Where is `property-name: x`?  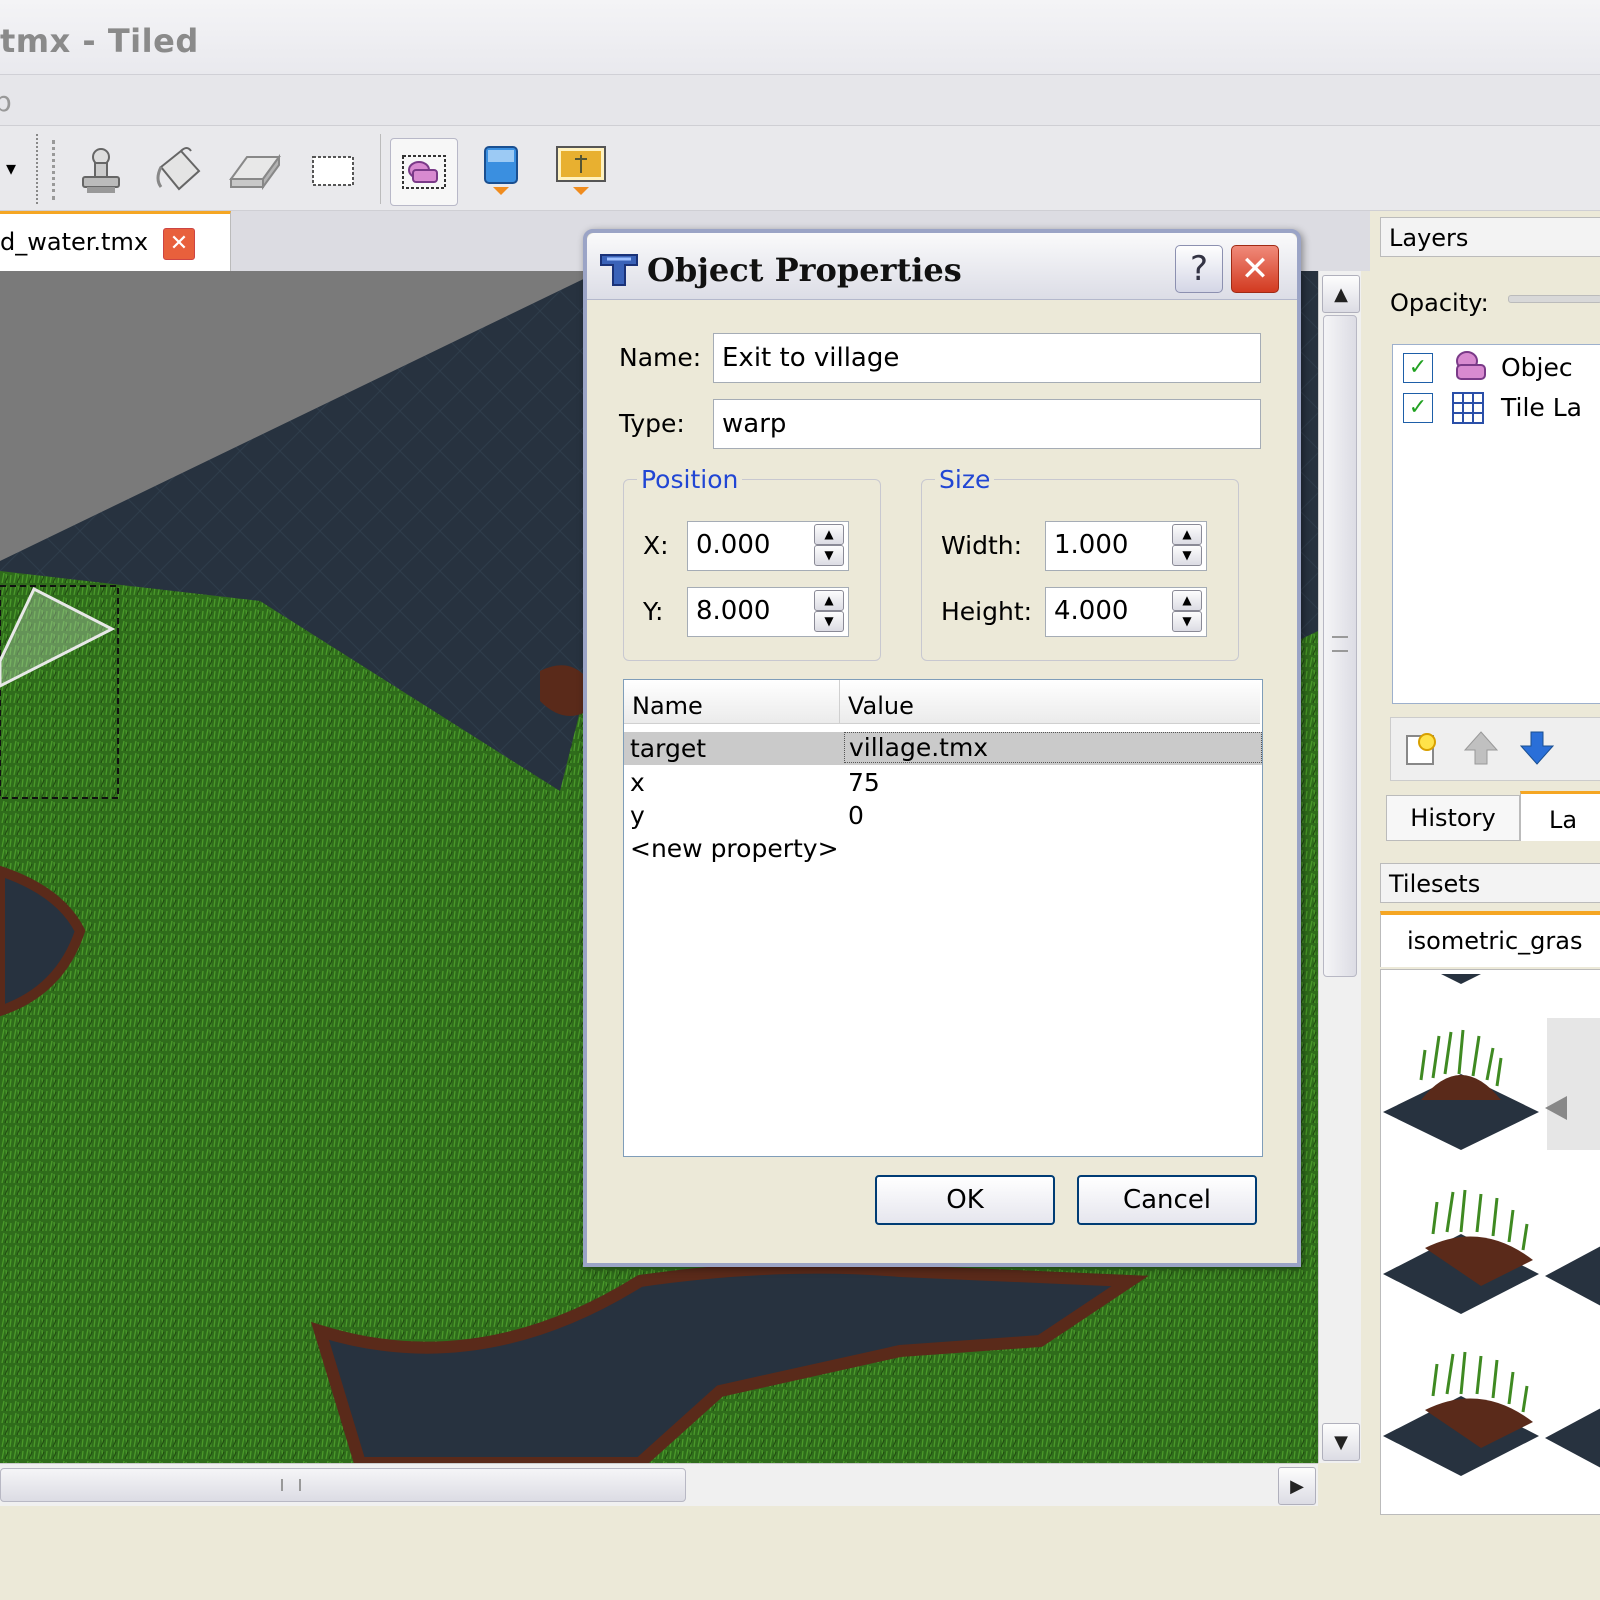
property-name: x is located at coordinates (637, 782).